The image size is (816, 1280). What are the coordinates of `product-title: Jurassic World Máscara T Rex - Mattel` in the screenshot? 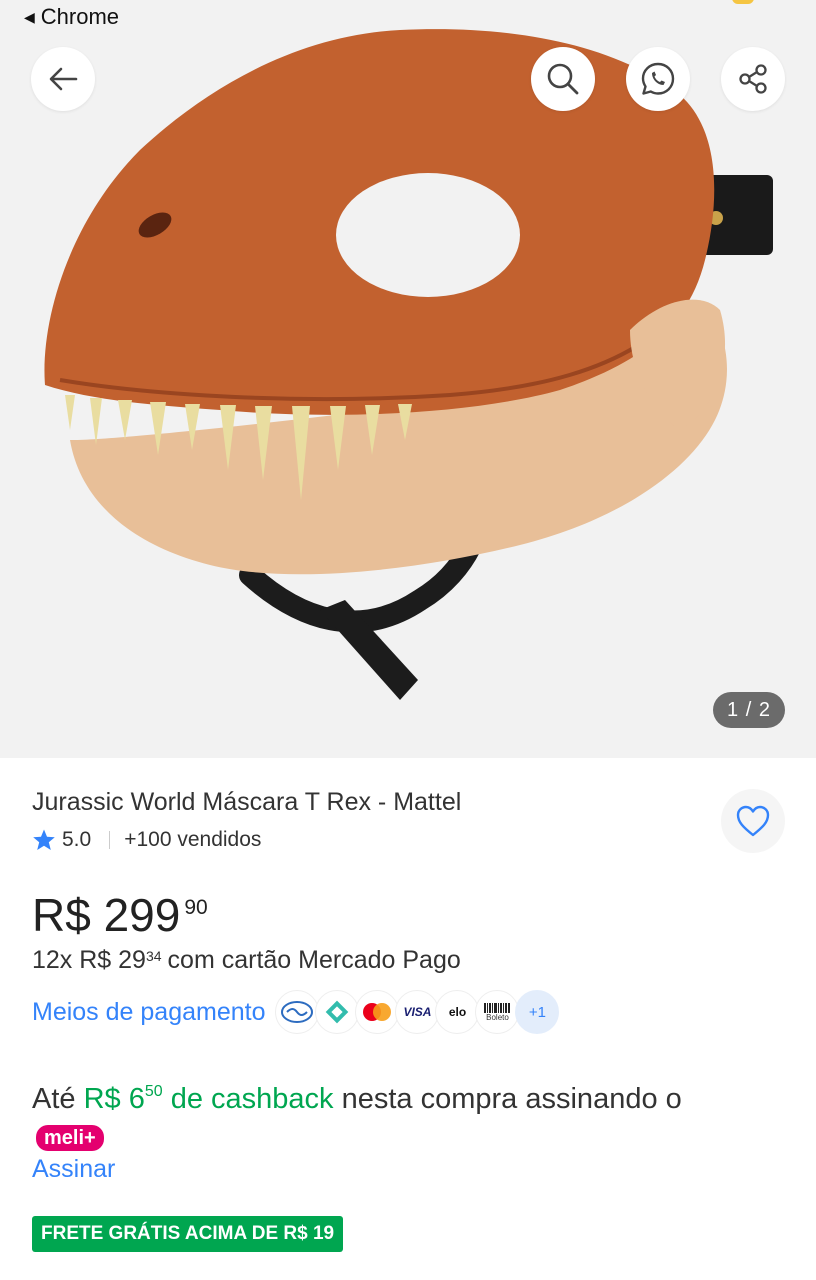 It's located at (247, 802).